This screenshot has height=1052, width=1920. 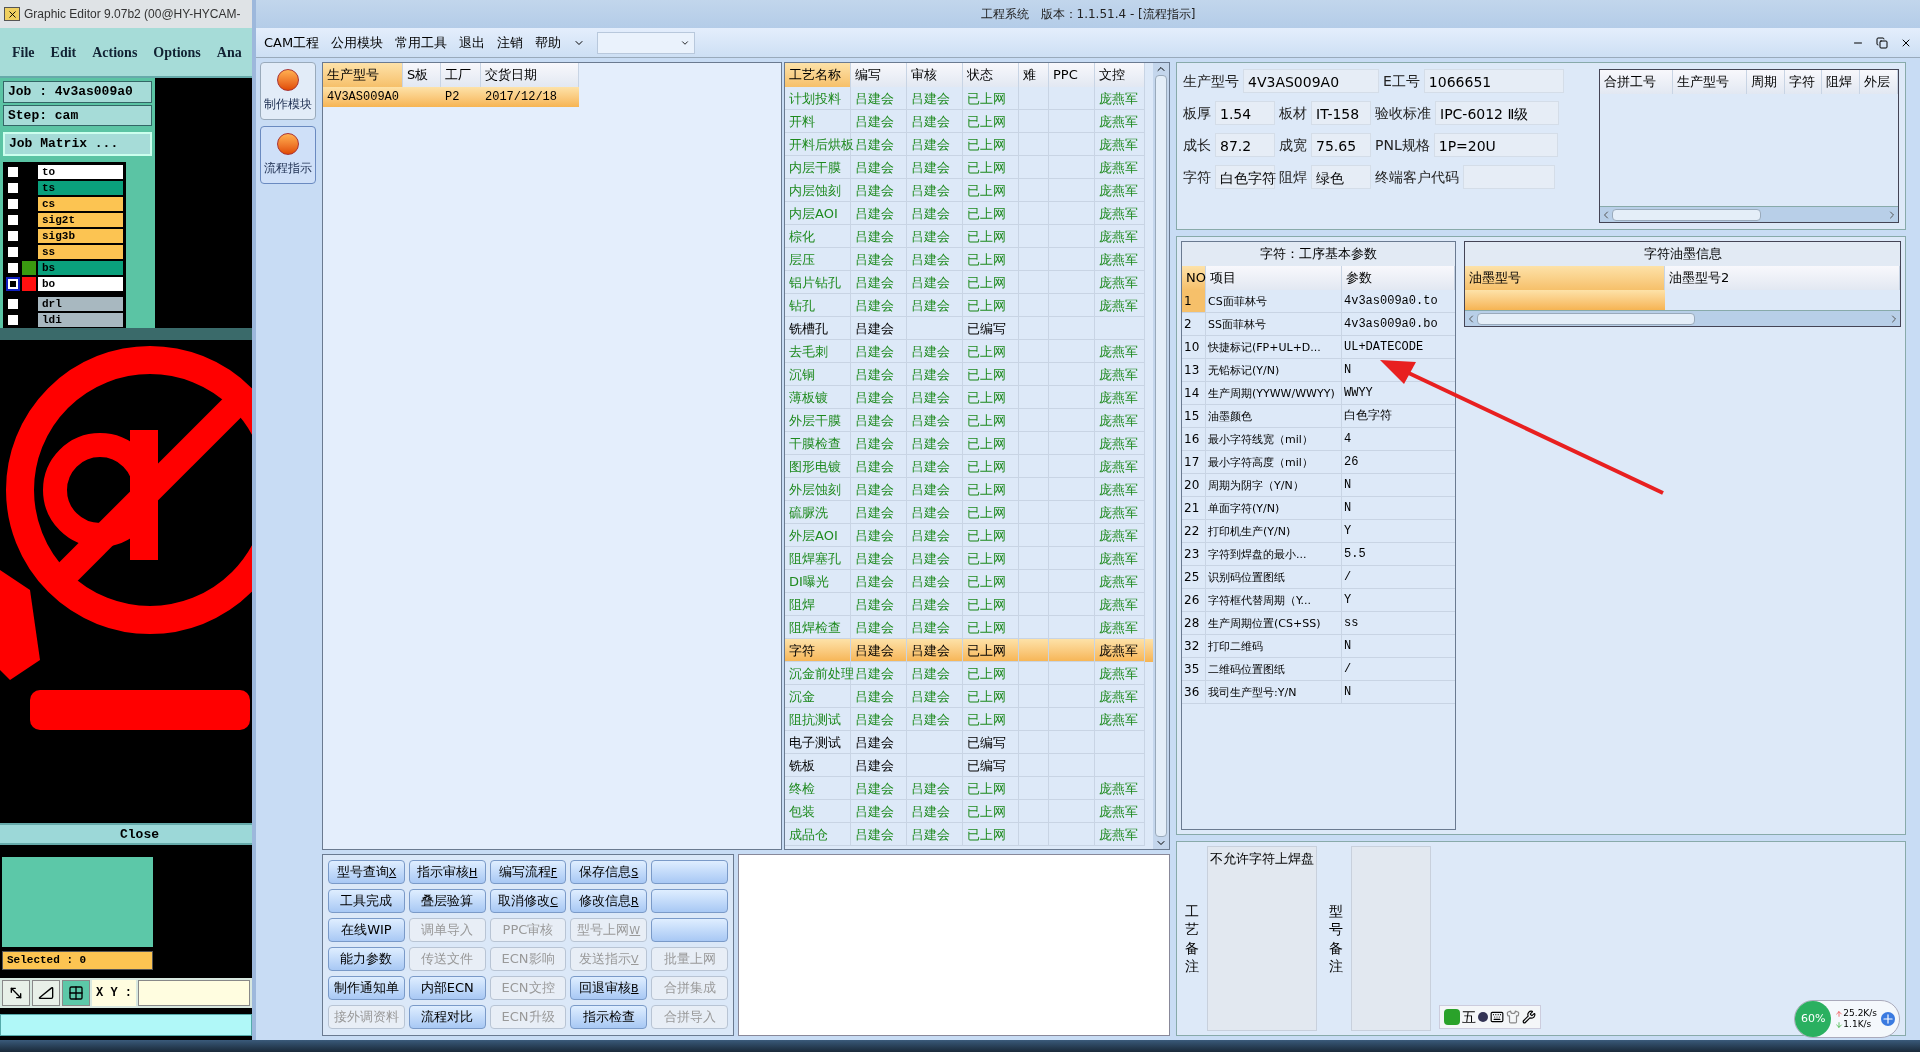 What do you see at coordinates (1034, 75) in the screenshot?
I see `column-header: 难` at bounding box center [1034, 75].